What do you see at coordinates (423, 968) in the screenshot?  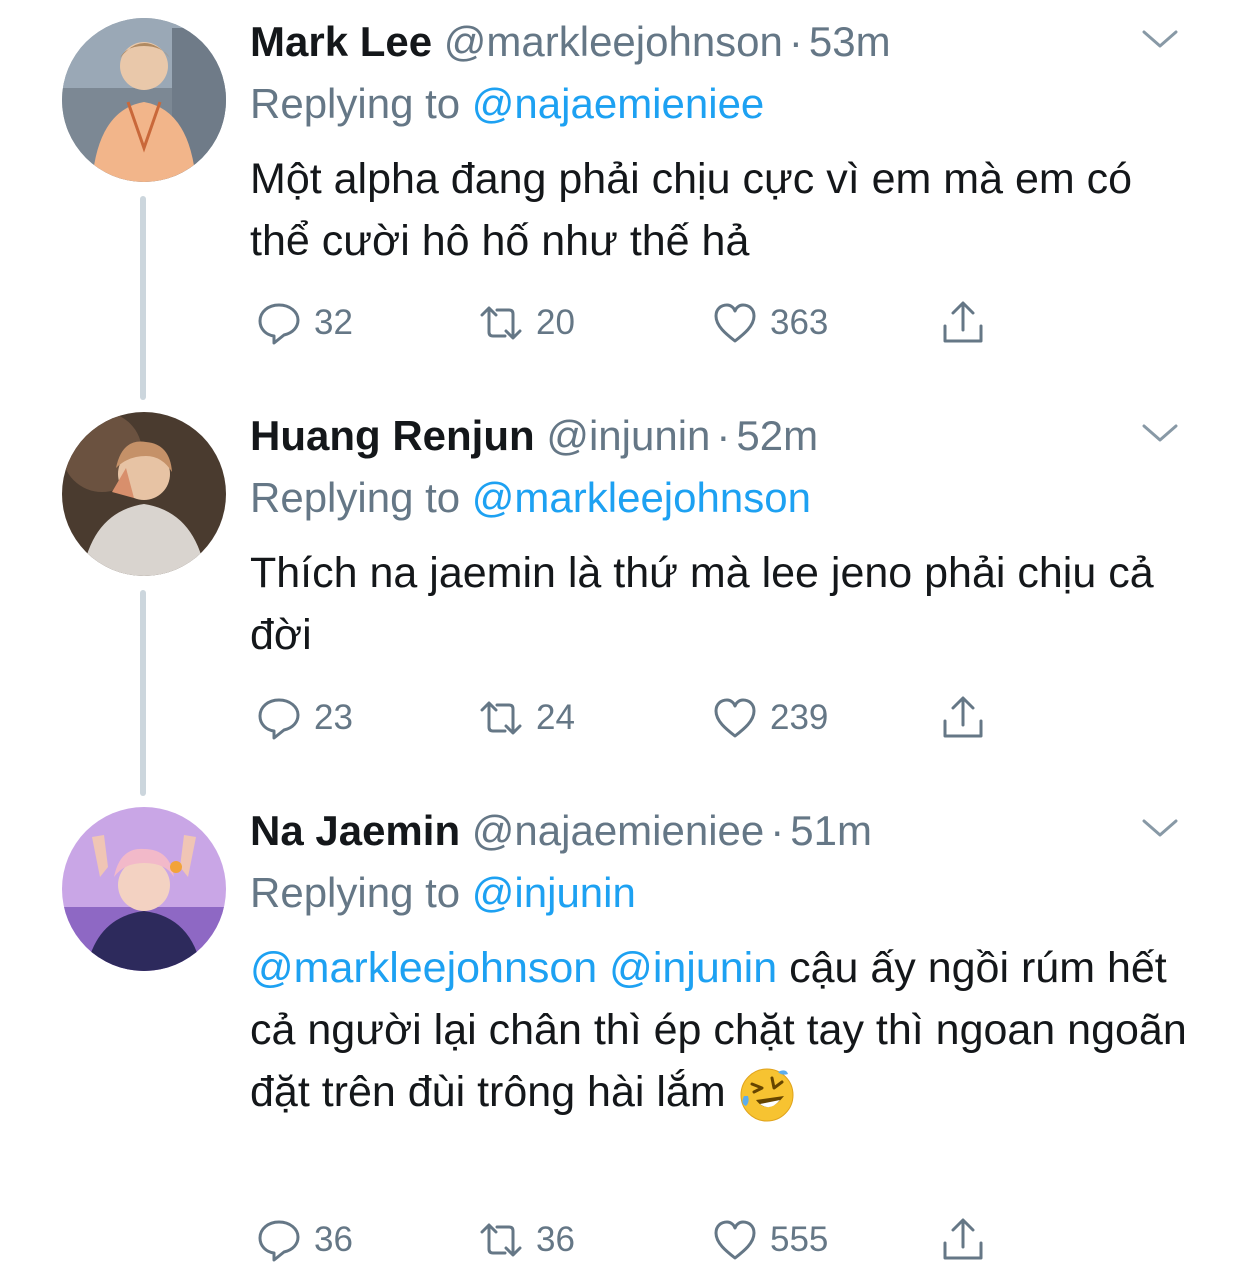 I see `mention-link: @markleejohnson` at bounding box center [423, 968].